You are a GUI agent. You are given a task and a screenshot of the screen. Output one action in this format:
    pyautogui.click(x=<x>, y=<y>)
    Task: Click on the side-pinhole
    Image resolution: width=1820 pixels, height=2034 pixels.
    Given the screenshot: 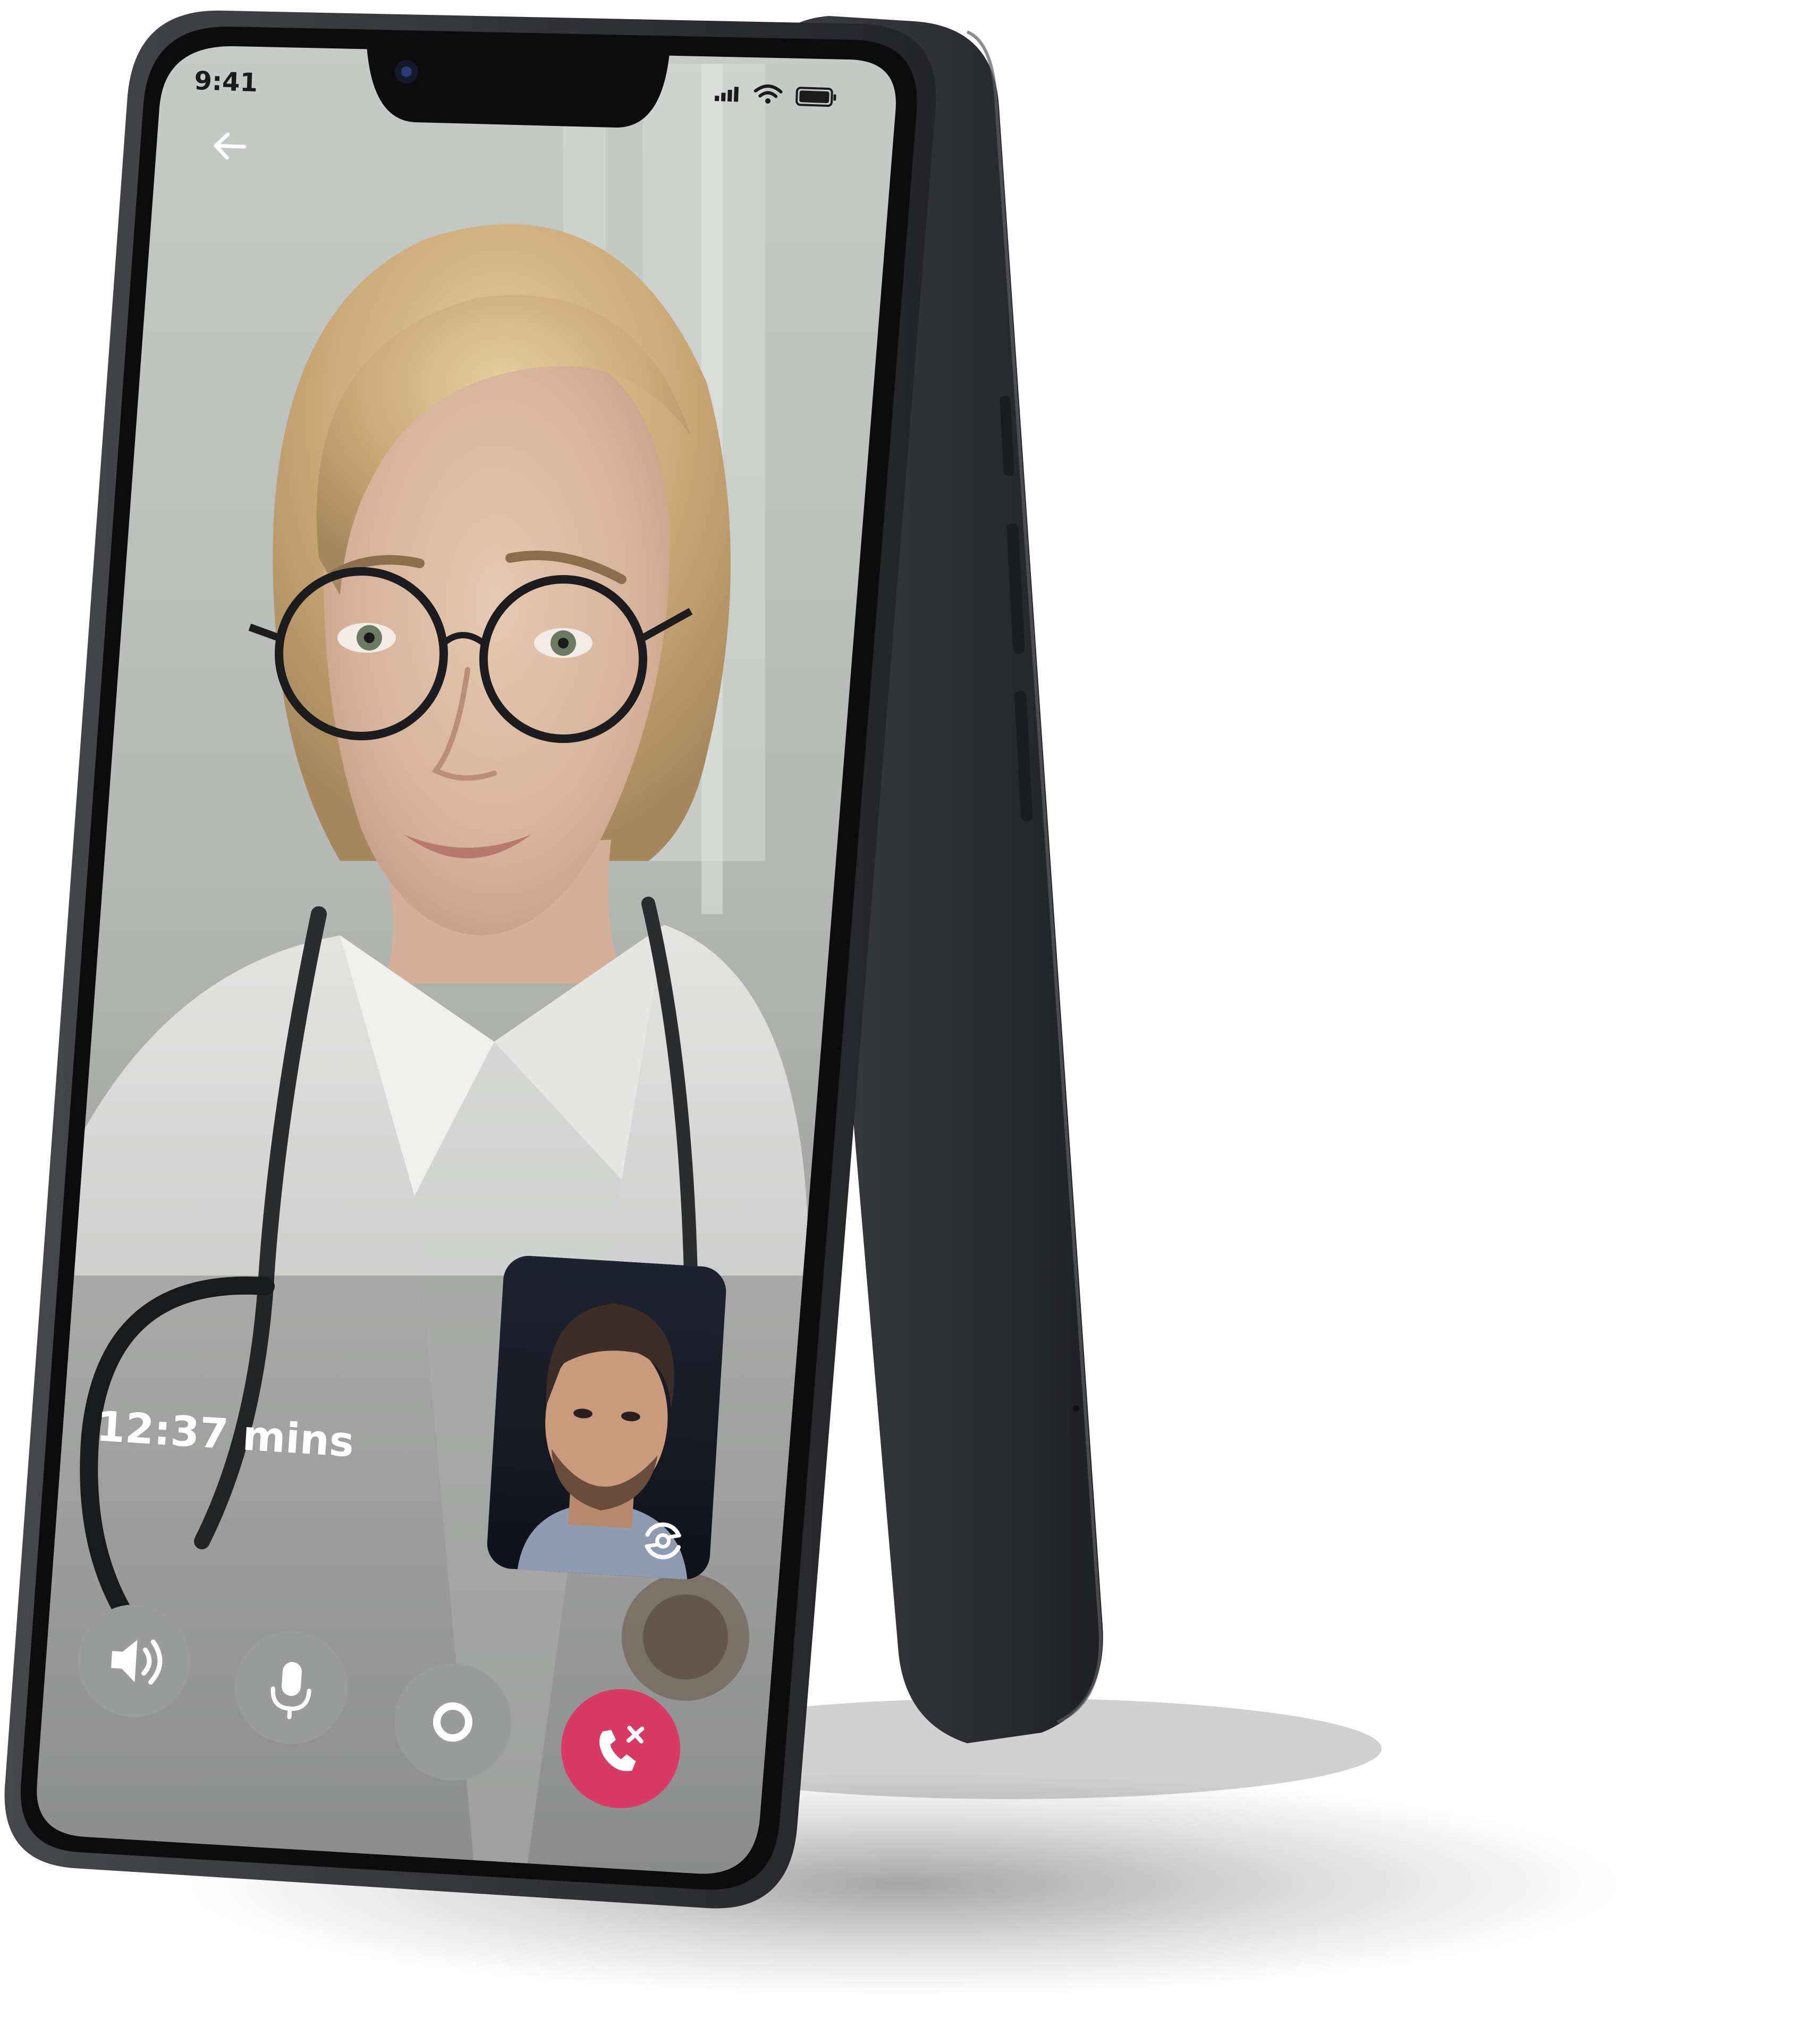 What is the action you would take?
    pyautogui.click(x=1076, y=1408)
    